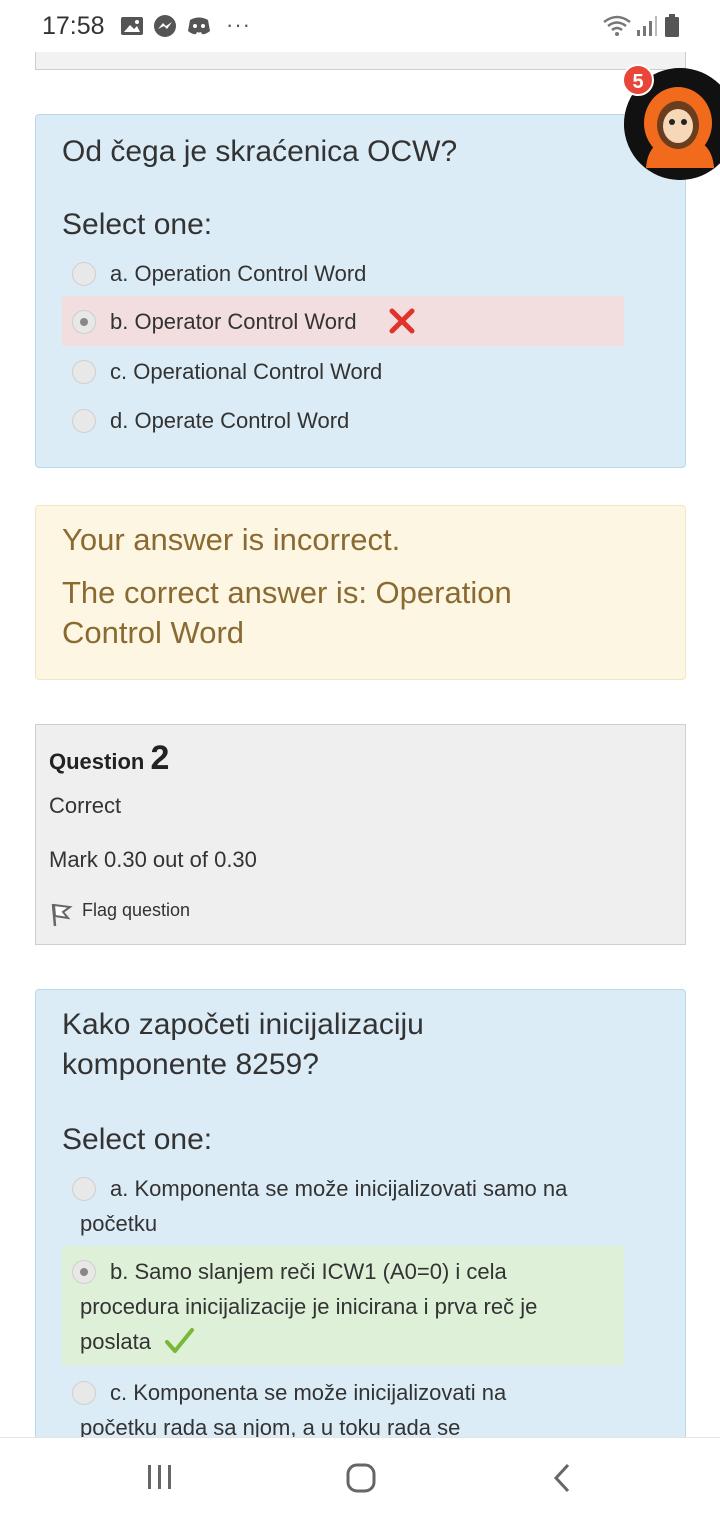 The height and width of the screenshot is (1520, 720). Describe the element at coordinates (84, 274) in the screenshot. I see `q1-option-a-radio` at that location.